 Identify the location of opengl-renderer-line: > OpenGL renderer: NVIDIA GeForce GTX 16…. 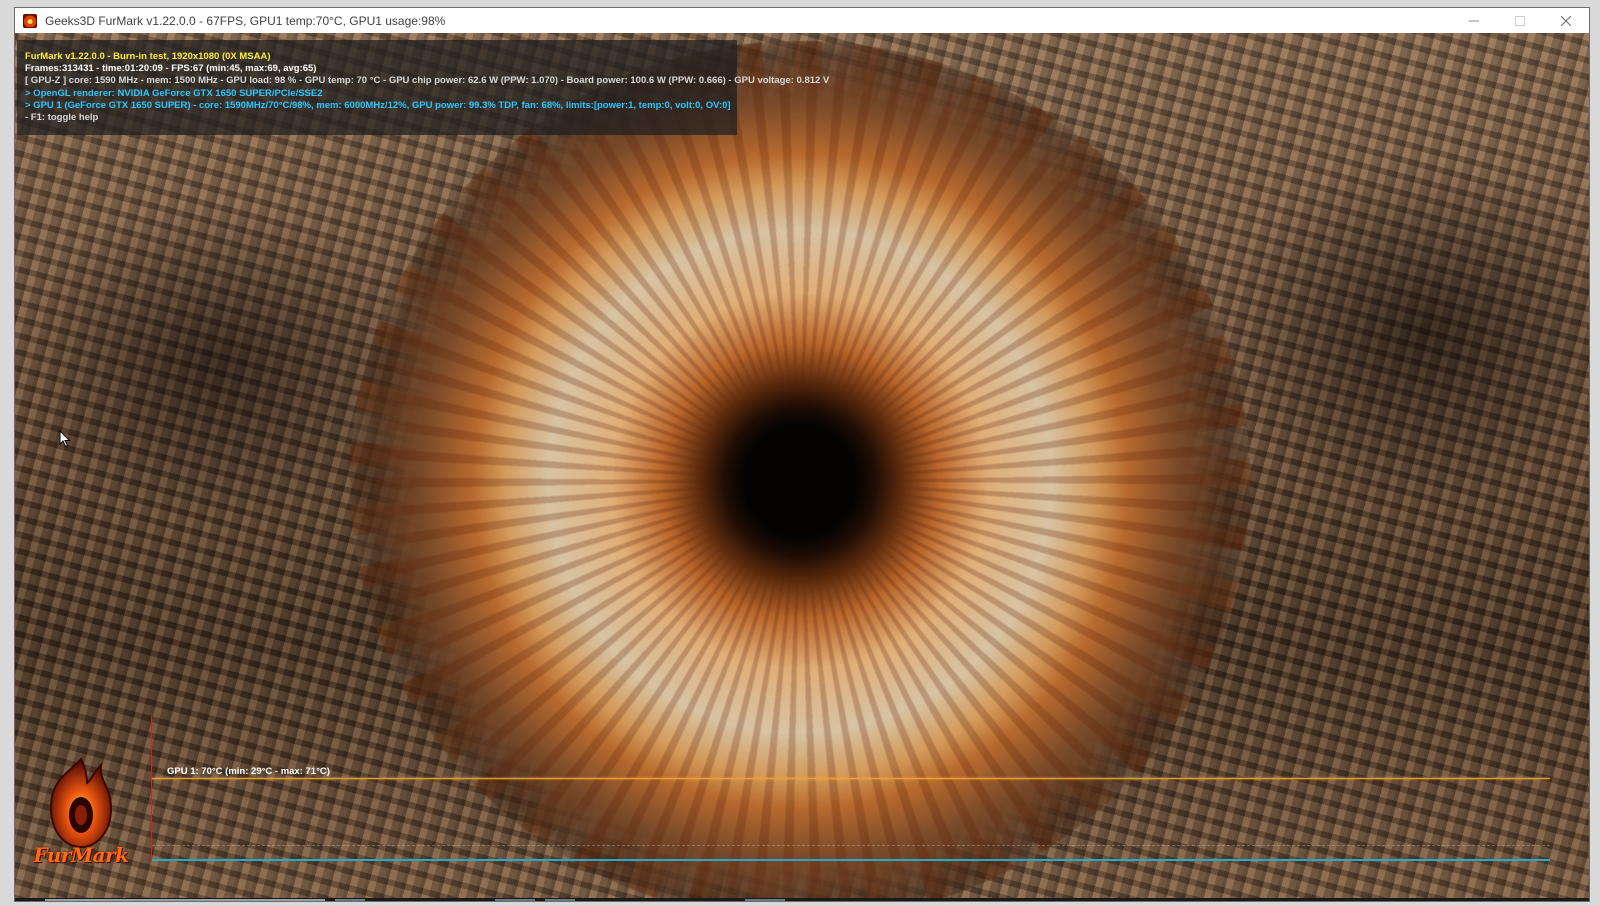
(174, 93).